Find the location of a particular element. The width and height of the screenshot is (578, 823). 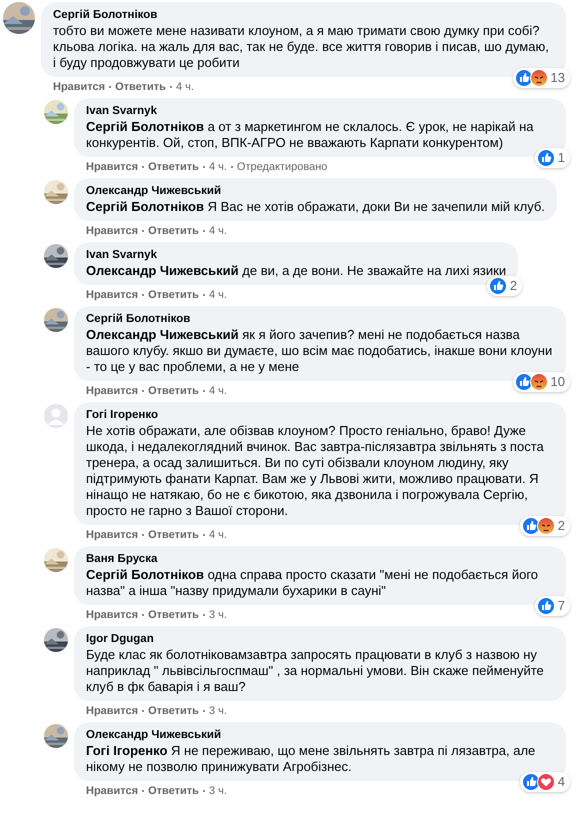

comment-text: Сергій Болотніков Я Вас не хотів ображати, доки Ви не зачепили мій клуб. is located at coordinates (315, 207).